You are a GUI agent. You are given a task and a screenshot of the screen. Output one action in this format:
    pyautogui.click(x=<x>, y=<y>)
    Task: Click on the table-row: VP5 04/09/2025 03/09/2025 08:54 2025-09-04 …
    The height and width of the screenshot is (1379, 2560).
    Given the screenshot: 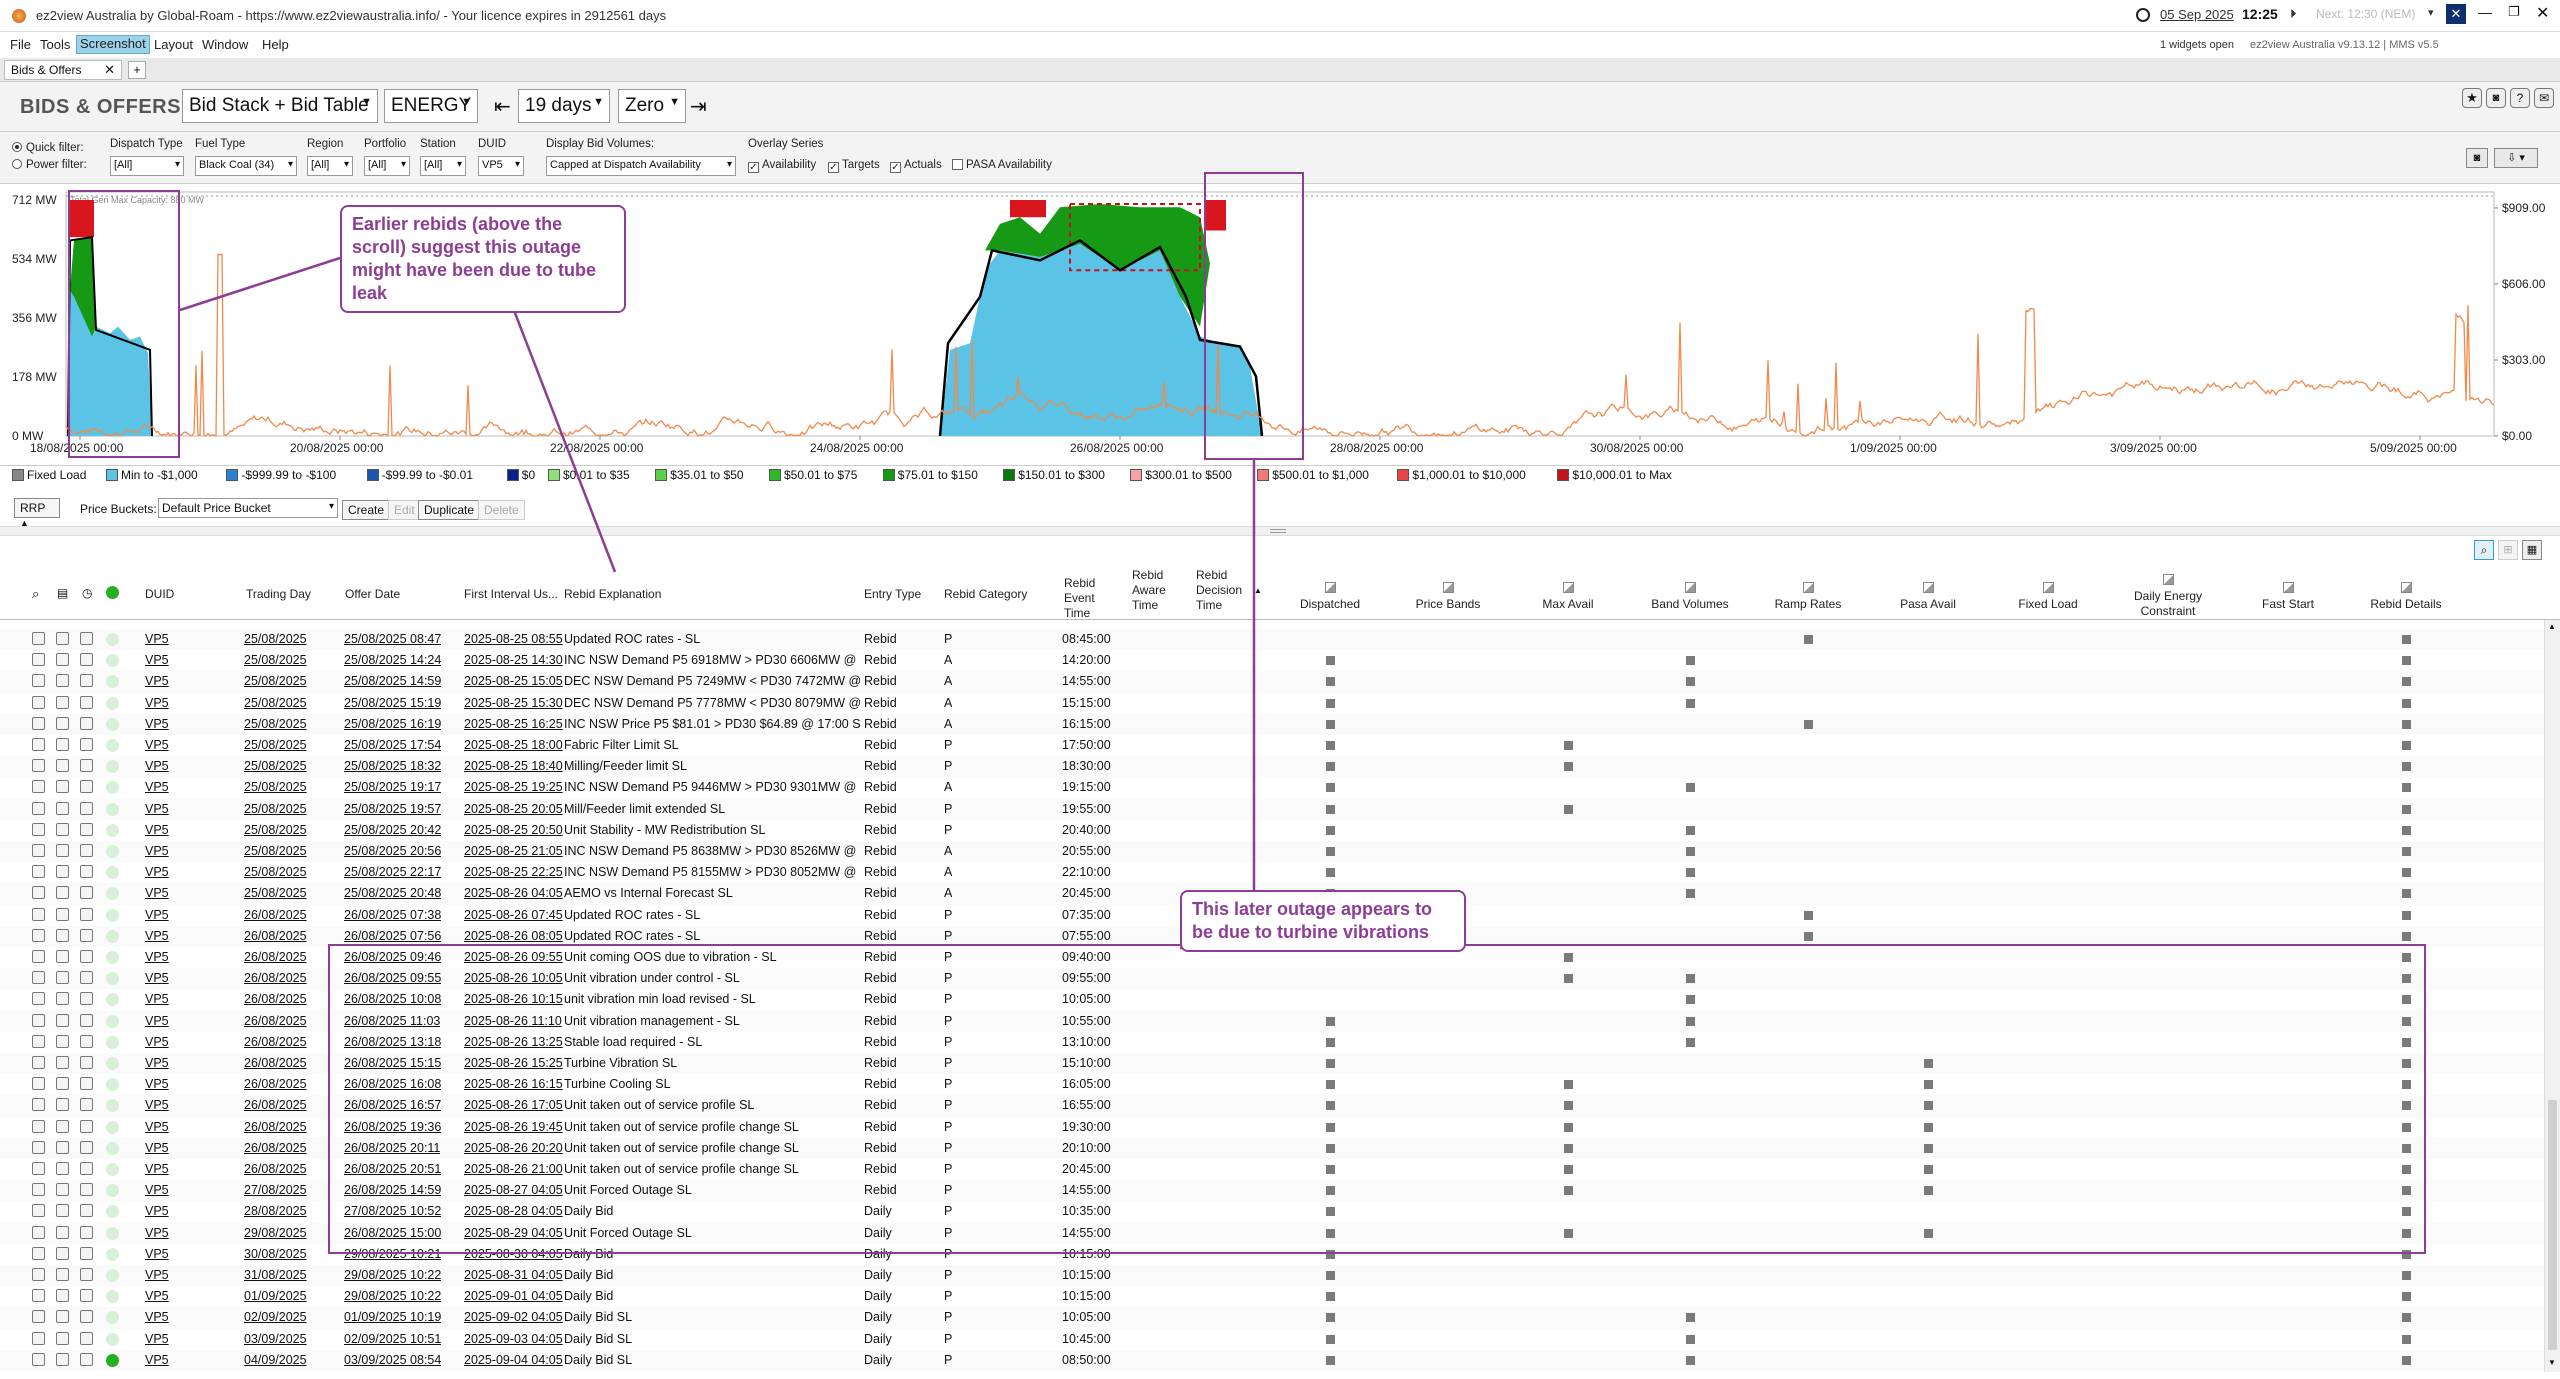 What is the action you would take?
    pyautogui.click(x=1272, y=1360)
    